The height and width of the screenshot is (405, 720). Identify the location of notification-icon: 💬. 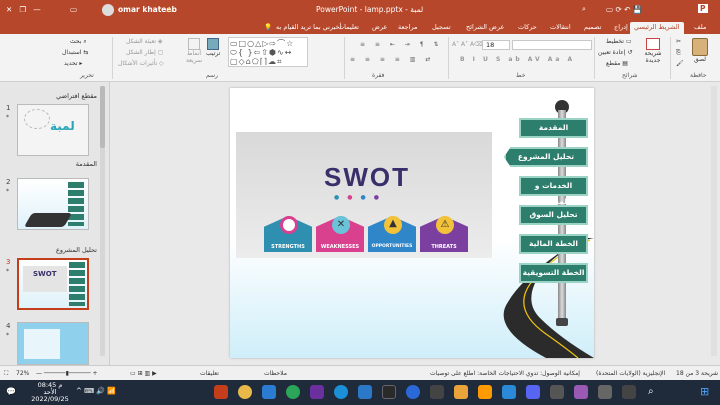
(11, 391).